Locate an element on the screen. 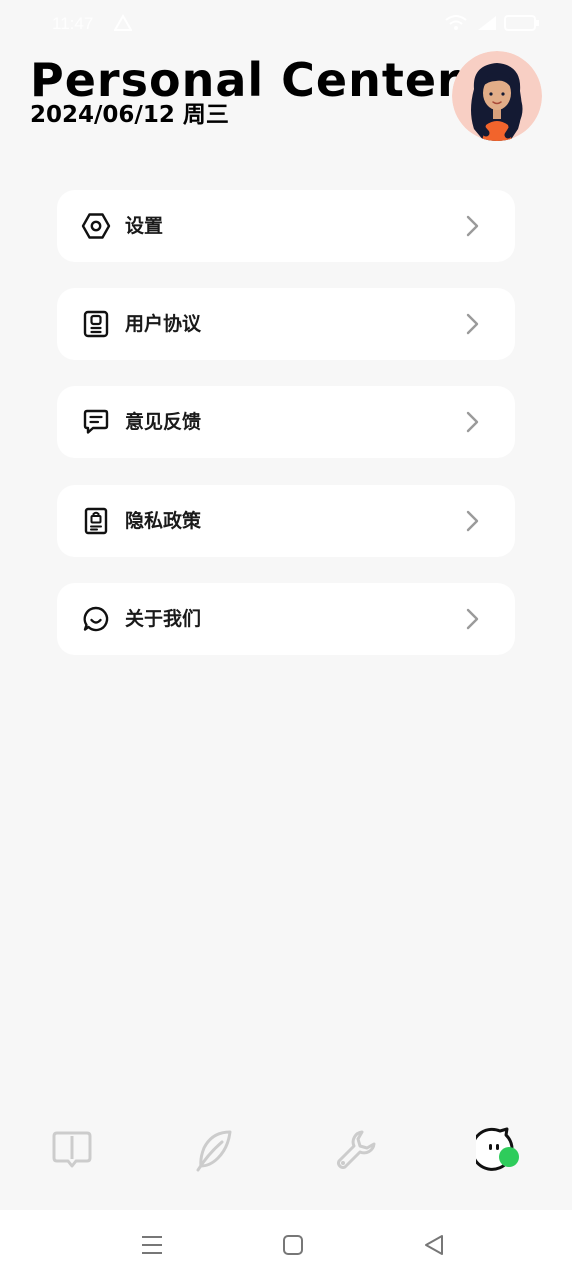 The width and height of the screenshot is (572, 1280). menu-item-privacy-policy: 隐私政策 is located at coordinates (286, 521).